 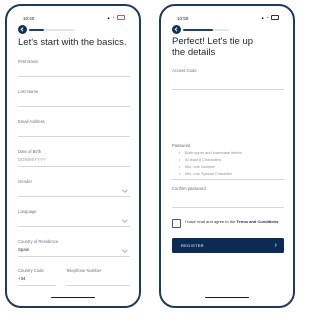 I want to click on first-name-label: First Name, so click(x=28, y=61).